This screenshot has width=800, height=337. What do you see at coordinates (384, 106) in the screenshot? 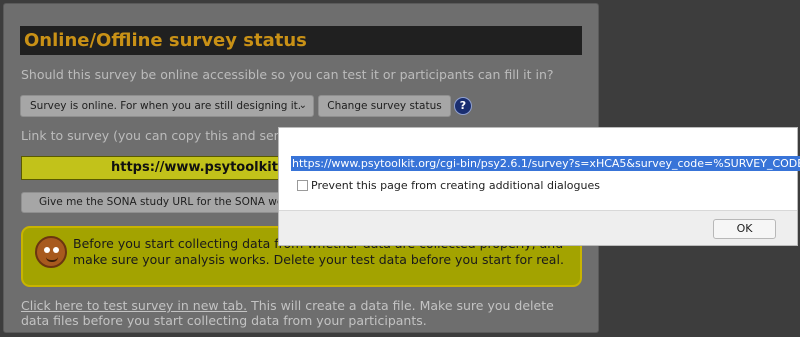
I see `change-status-button: Change survey status` at bounding box center [384, 106].